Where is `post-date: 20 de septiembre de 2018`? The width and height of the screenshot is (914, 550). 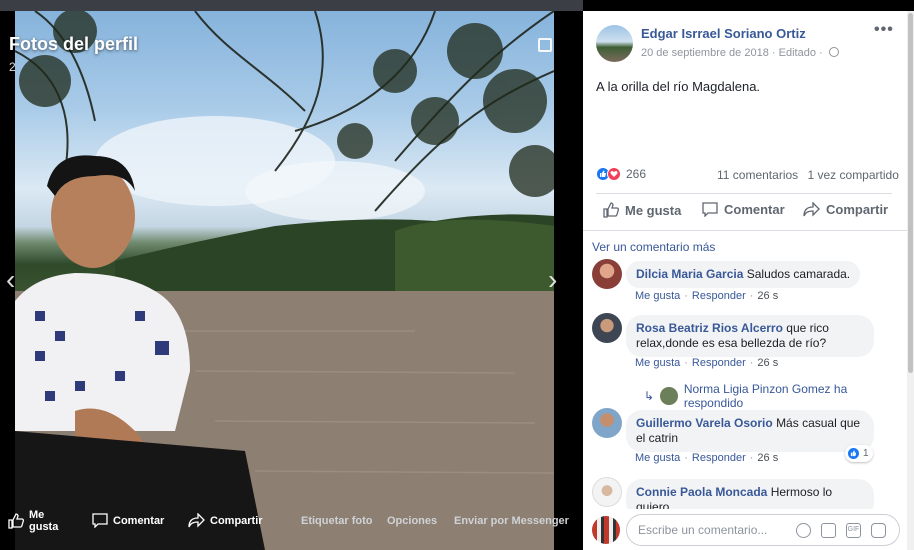
post-date: 20 de septiembre de 2018 is located at coordinates (705, 53).